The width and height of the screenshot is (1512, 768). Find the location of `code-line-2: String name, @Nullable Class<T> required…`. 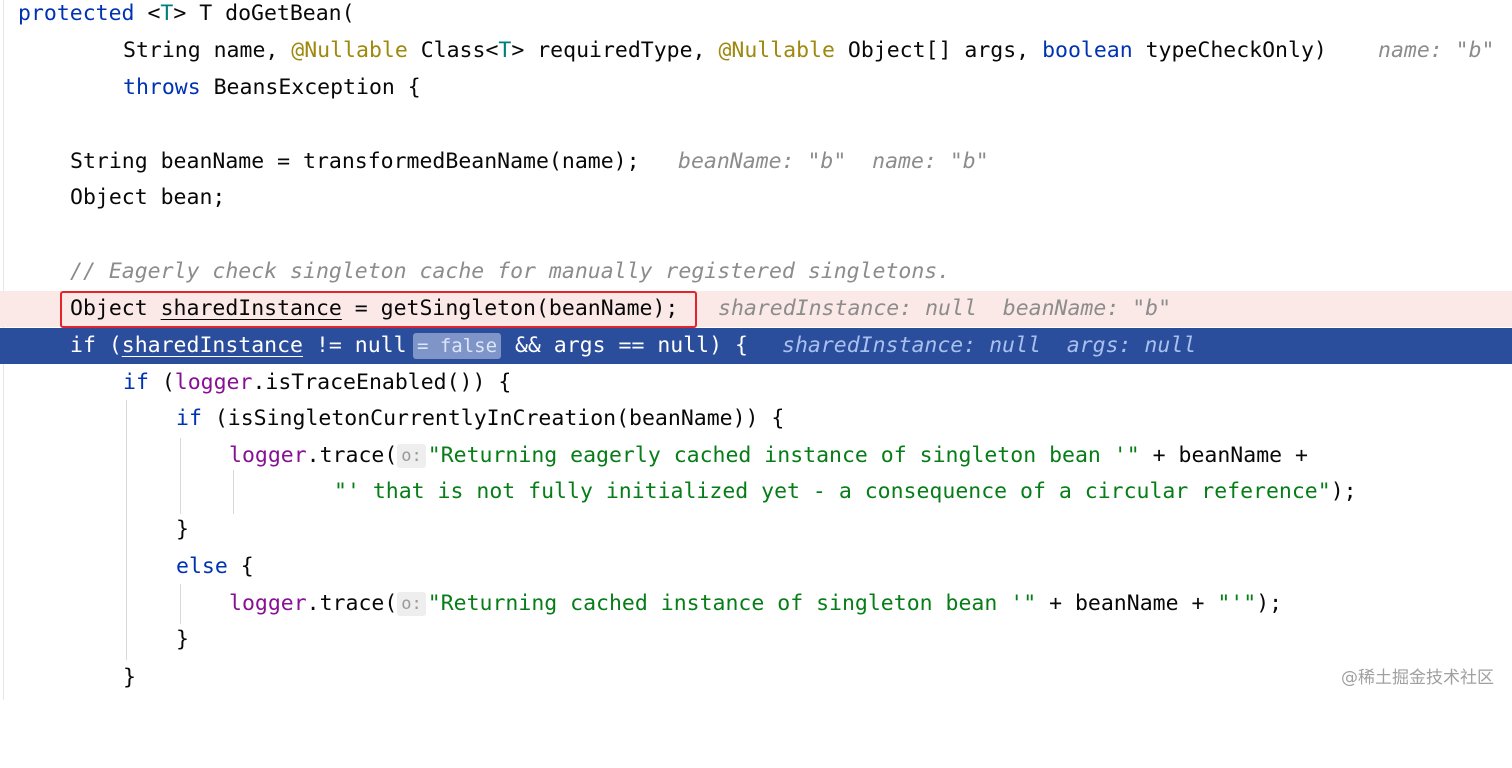

code-line-2: String name, @Nullable Class<T> required… is located at coordinates (756, 51).